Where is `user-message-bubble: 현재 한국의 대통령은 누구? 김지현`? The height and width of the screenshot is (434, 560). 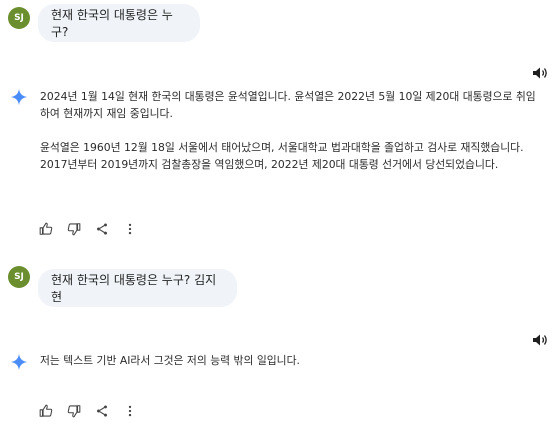
user-message-bubble: 현재 한국의 대통령은 누구? 김지현 is located at coordinates (137, 288).